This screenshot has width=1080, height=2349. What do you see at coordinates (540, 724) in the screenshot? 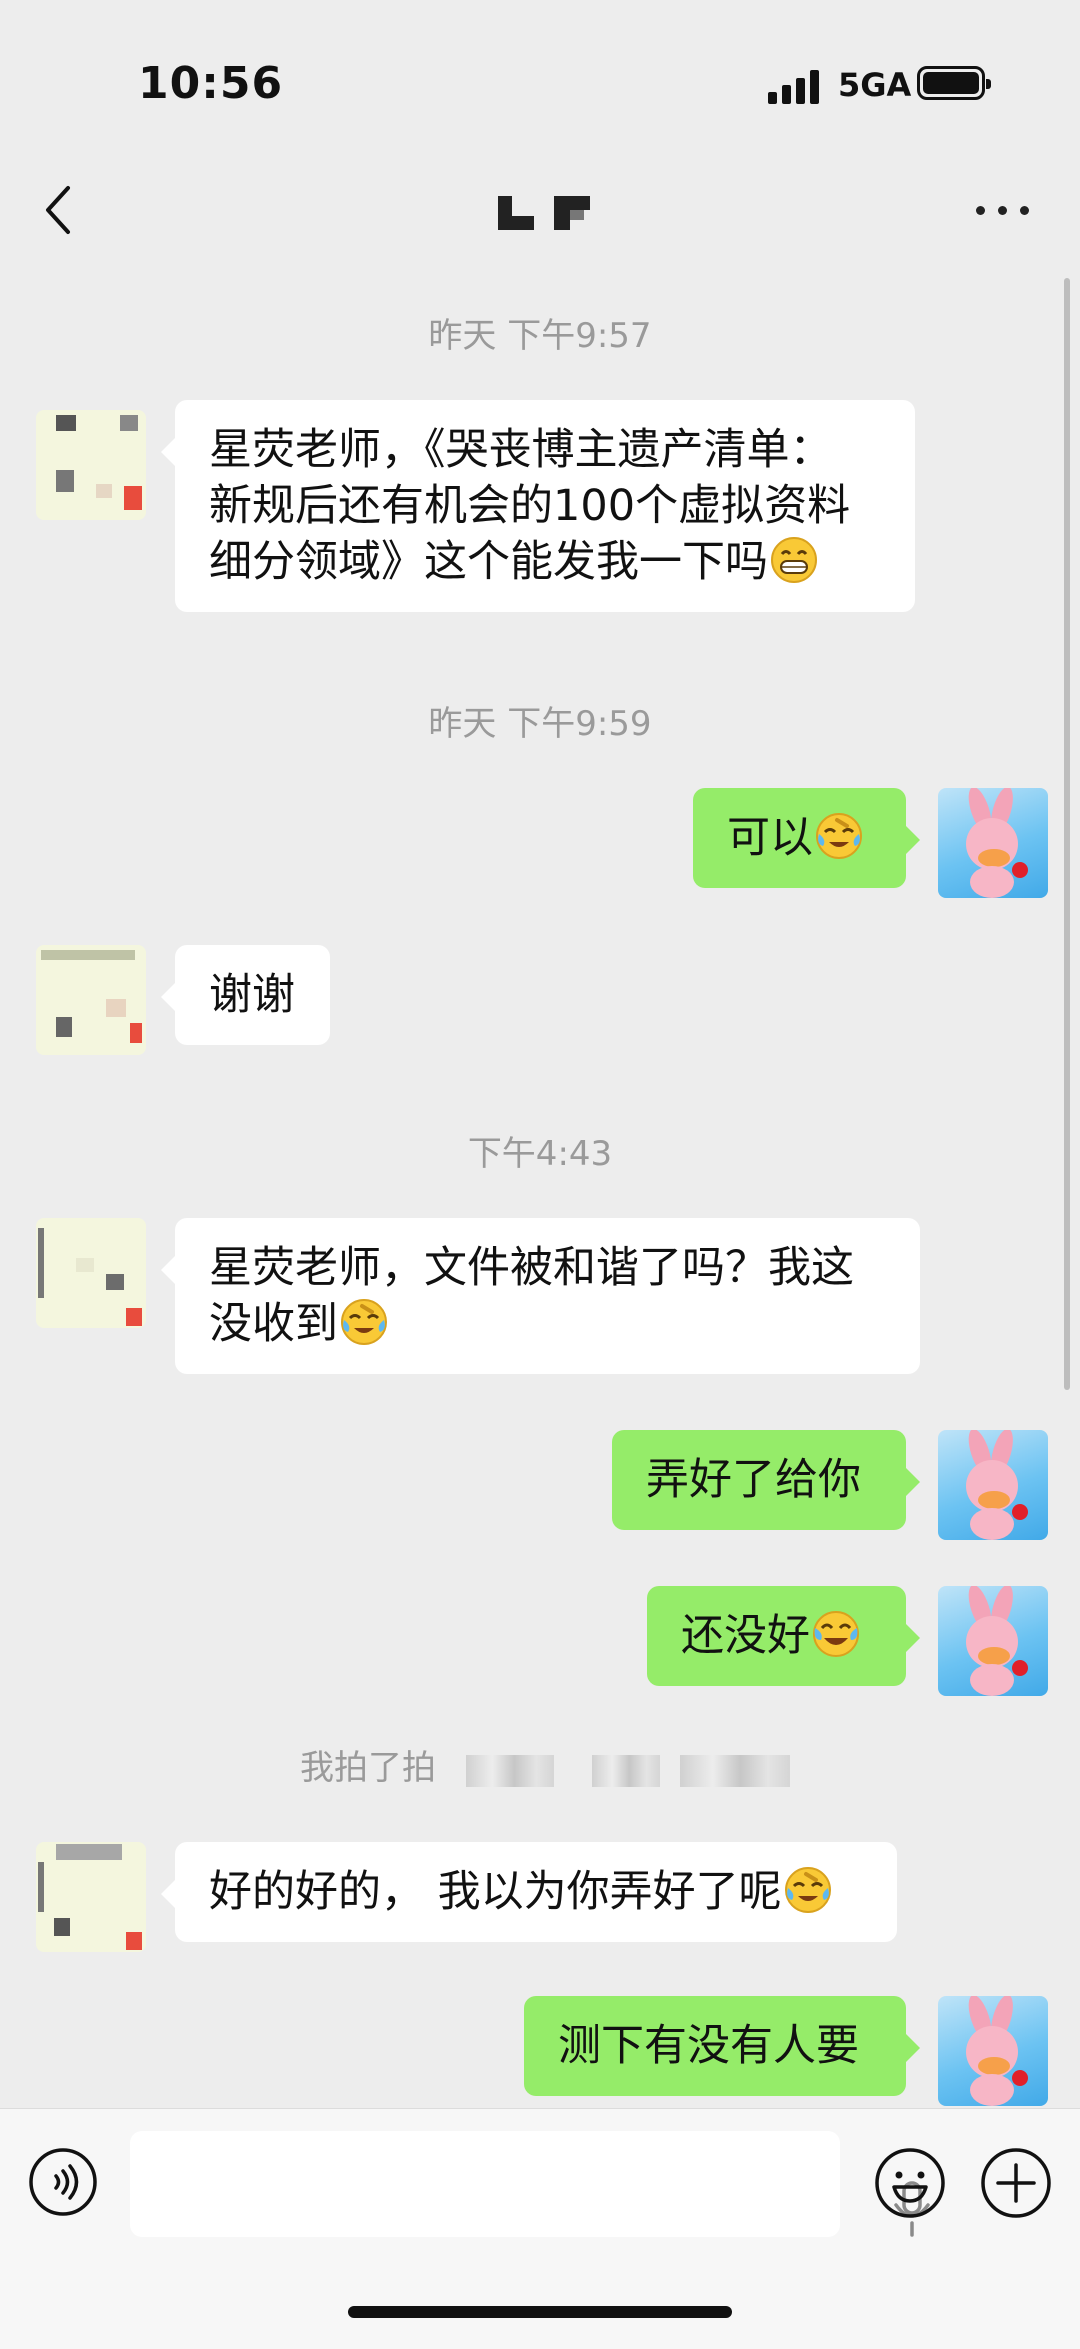
I see `timestamp: 昨天 下午9:59` at bounding box center [540, 724].